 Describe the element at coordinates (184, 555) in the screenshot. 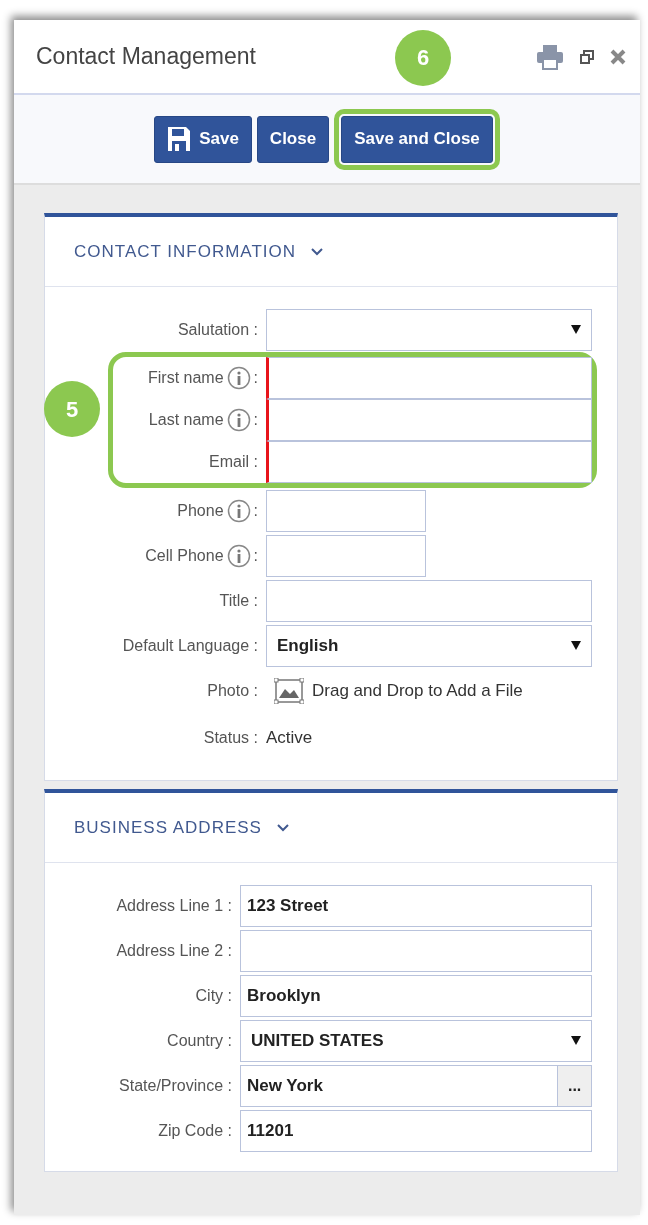

I see `field-label: Cell Phone` at that location.